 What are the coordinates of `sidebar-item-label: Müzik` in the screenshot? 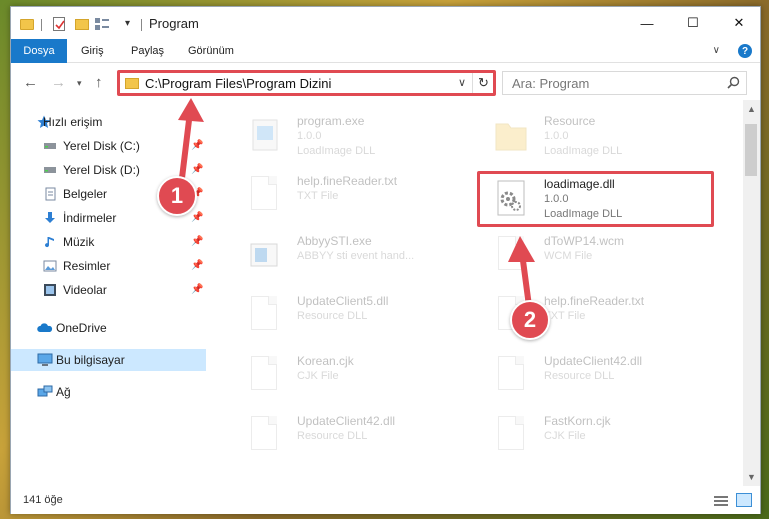 It's located at (79, 242).